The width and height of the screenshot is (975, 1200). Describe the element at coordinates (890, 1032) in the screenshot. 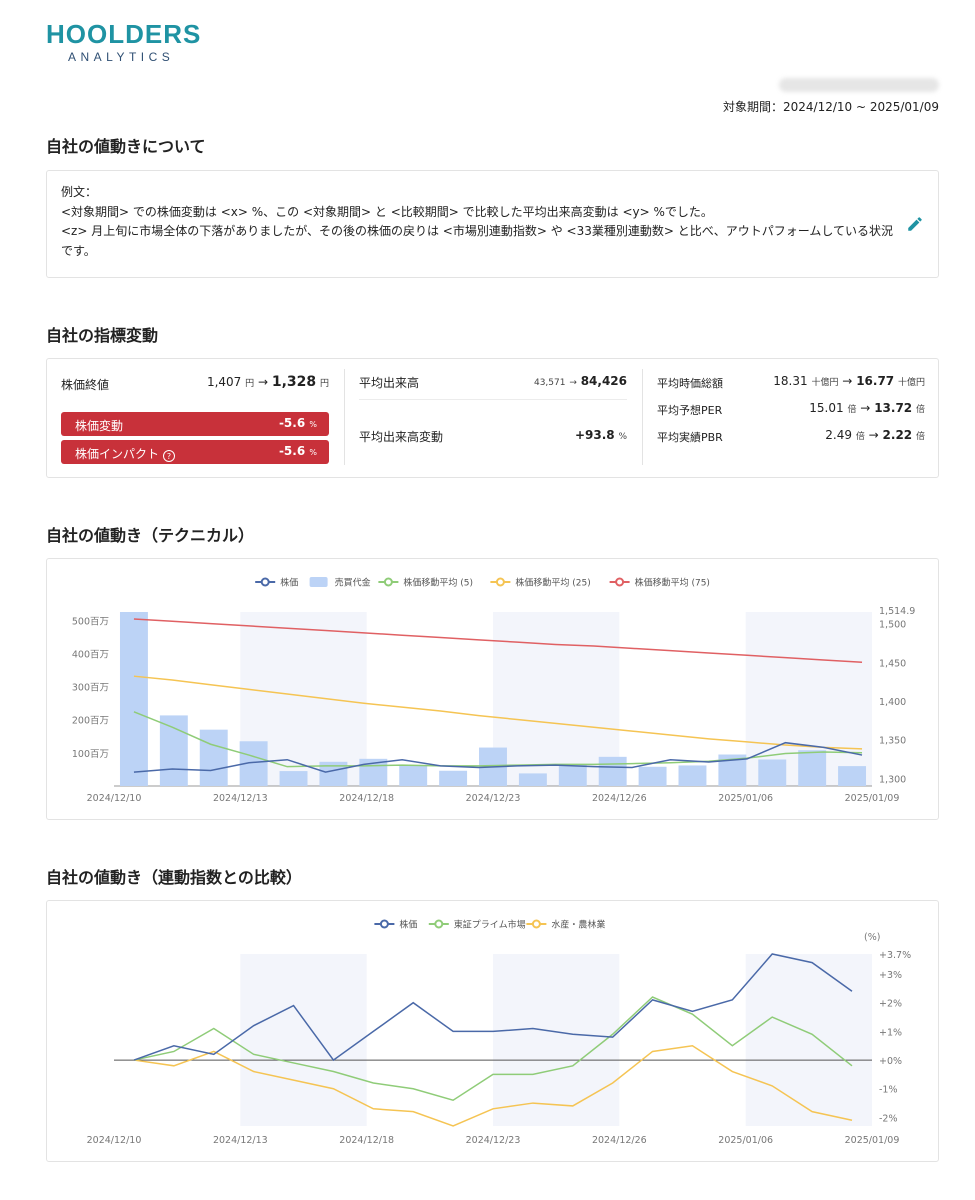

I see `y-tick-label: +1%` at that location.